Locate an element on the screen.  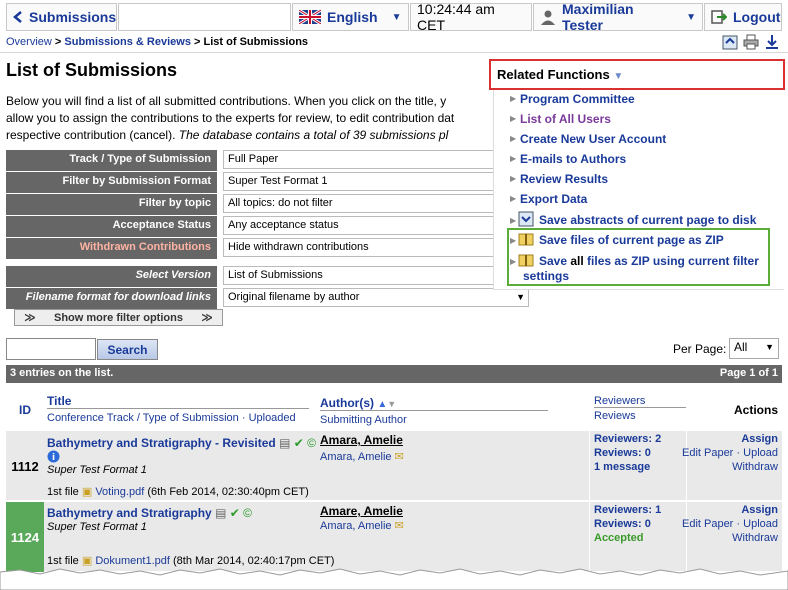
export-icon is located at coordinates (730, 43).